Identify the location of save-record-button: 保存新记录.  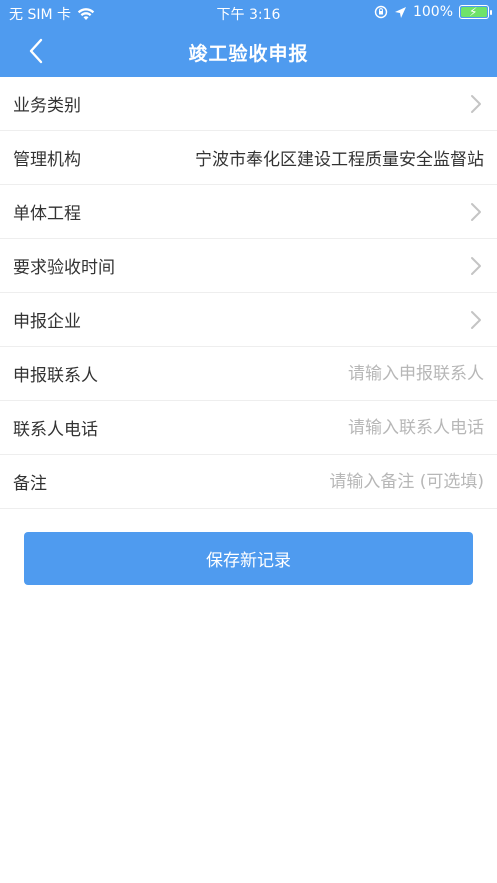
(248, 558).